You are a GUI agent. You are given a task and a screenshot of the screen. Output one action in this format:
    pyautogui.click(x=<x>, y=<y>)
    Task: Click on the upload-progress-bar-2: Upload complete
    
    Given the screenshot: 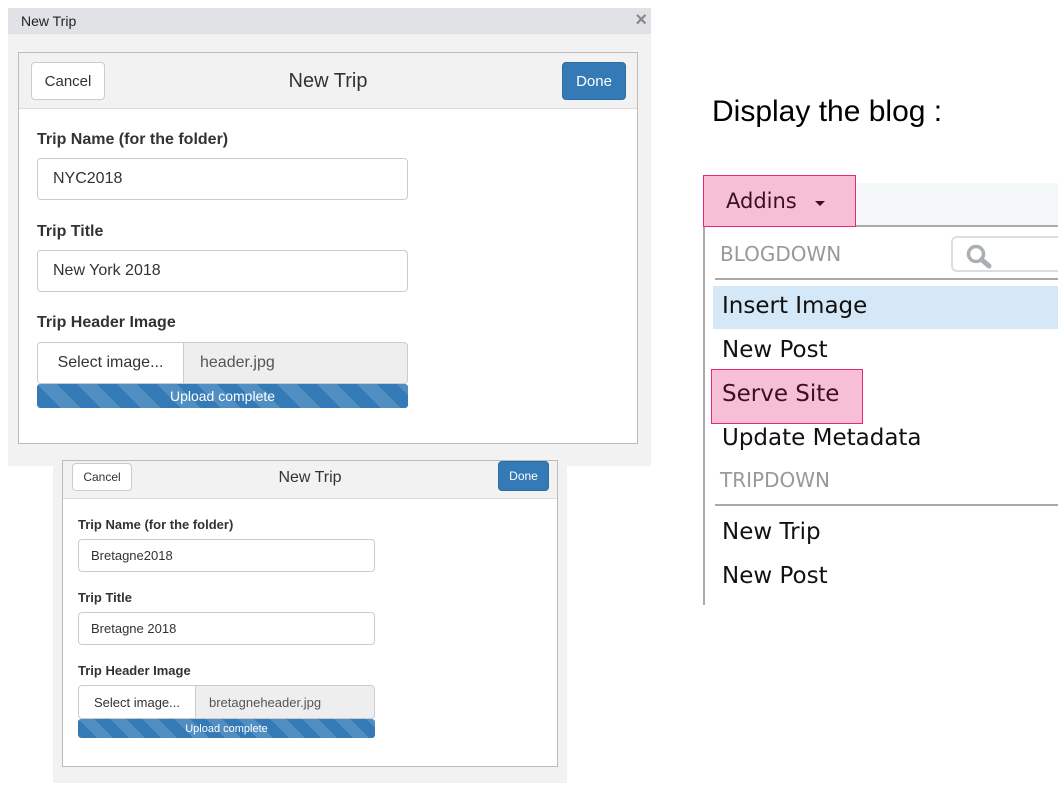 What is the action you would take?
    pyautogui.click(x=226, y=728)
    